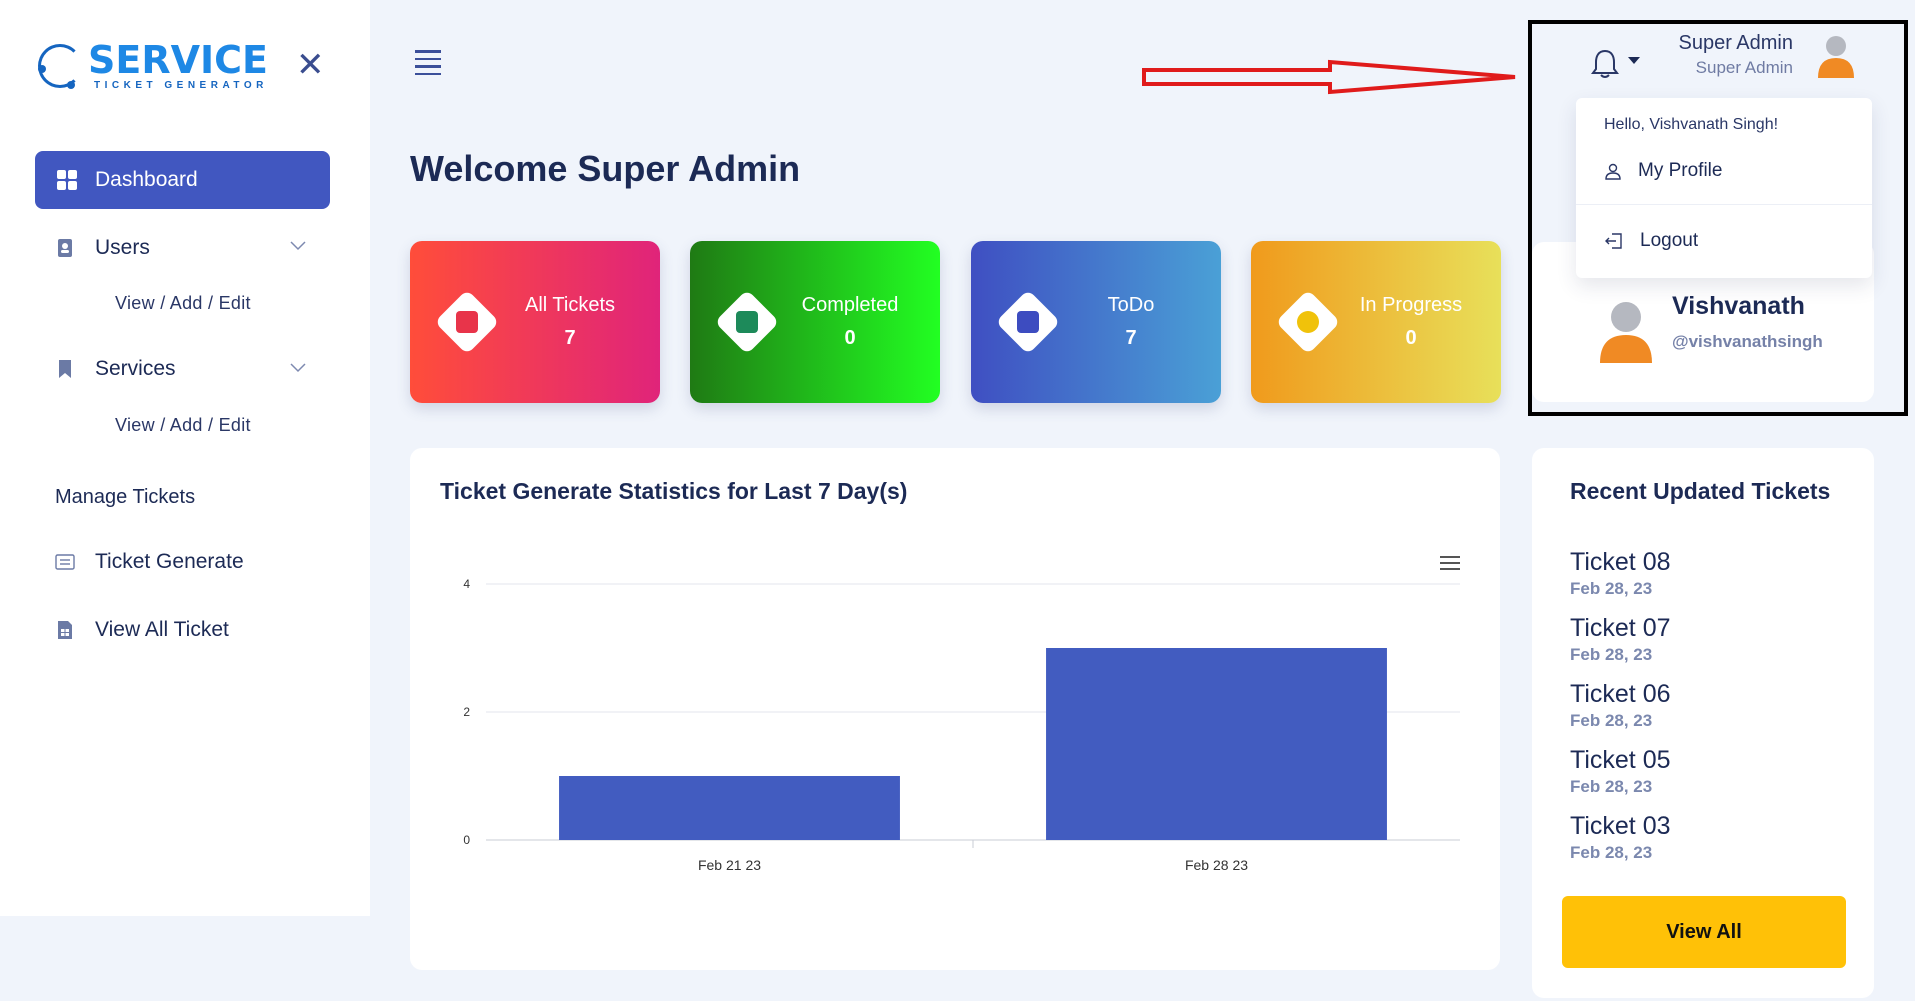  What do you see at coordinates (466, 712) in the screenshot?
I see `y-tick-label: 2` at bounding box center [466, 712].